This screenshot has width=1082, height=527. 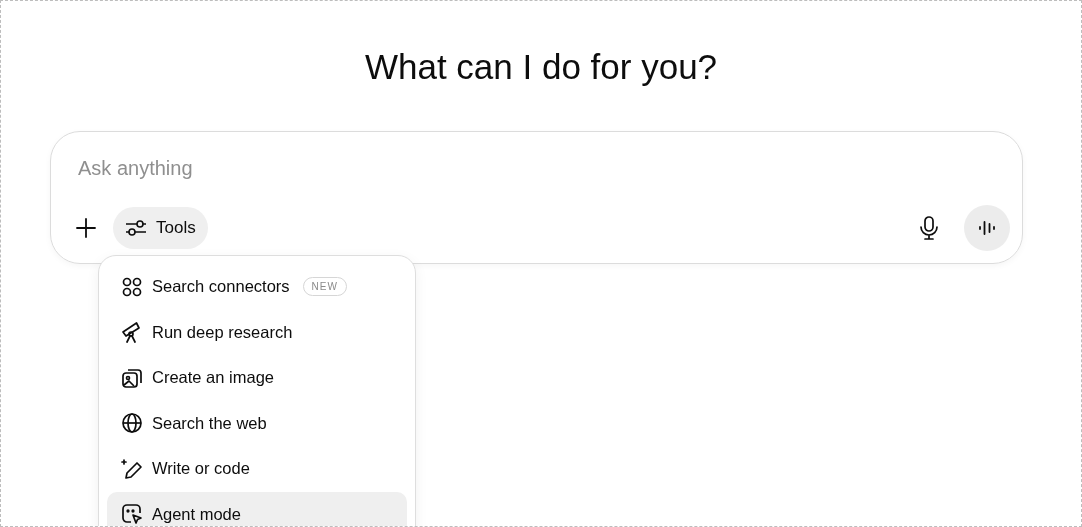 What do you see at coordinates (257, 469) in the screenshot?
I see `menu-item: Write or code` at bounding box center [257, 469].